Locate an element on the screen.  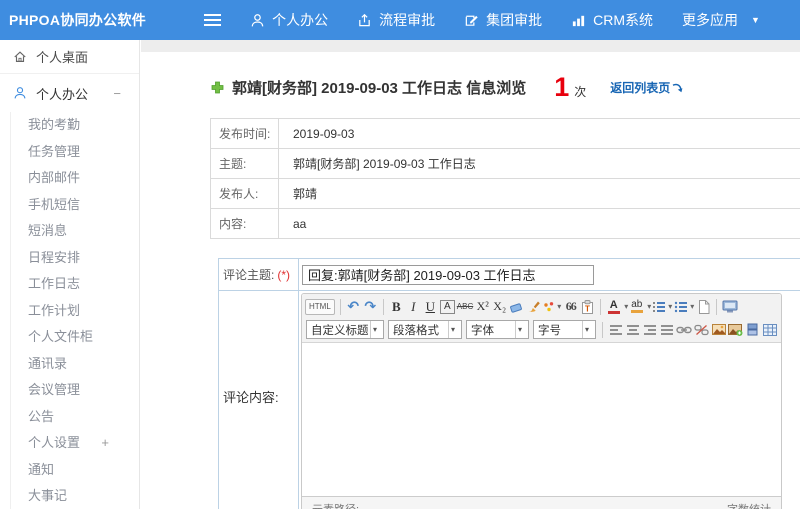
nav-item-more-apps: 更多应用 is located at coordinates (710, 20).